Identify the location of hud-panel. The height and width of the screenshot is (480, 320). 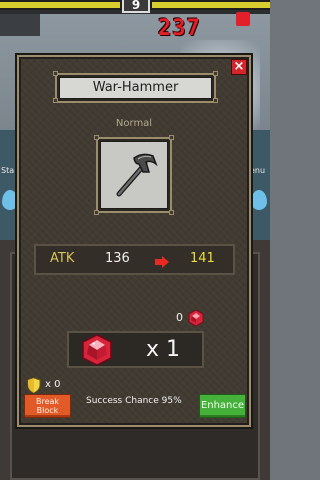
(20, 25).